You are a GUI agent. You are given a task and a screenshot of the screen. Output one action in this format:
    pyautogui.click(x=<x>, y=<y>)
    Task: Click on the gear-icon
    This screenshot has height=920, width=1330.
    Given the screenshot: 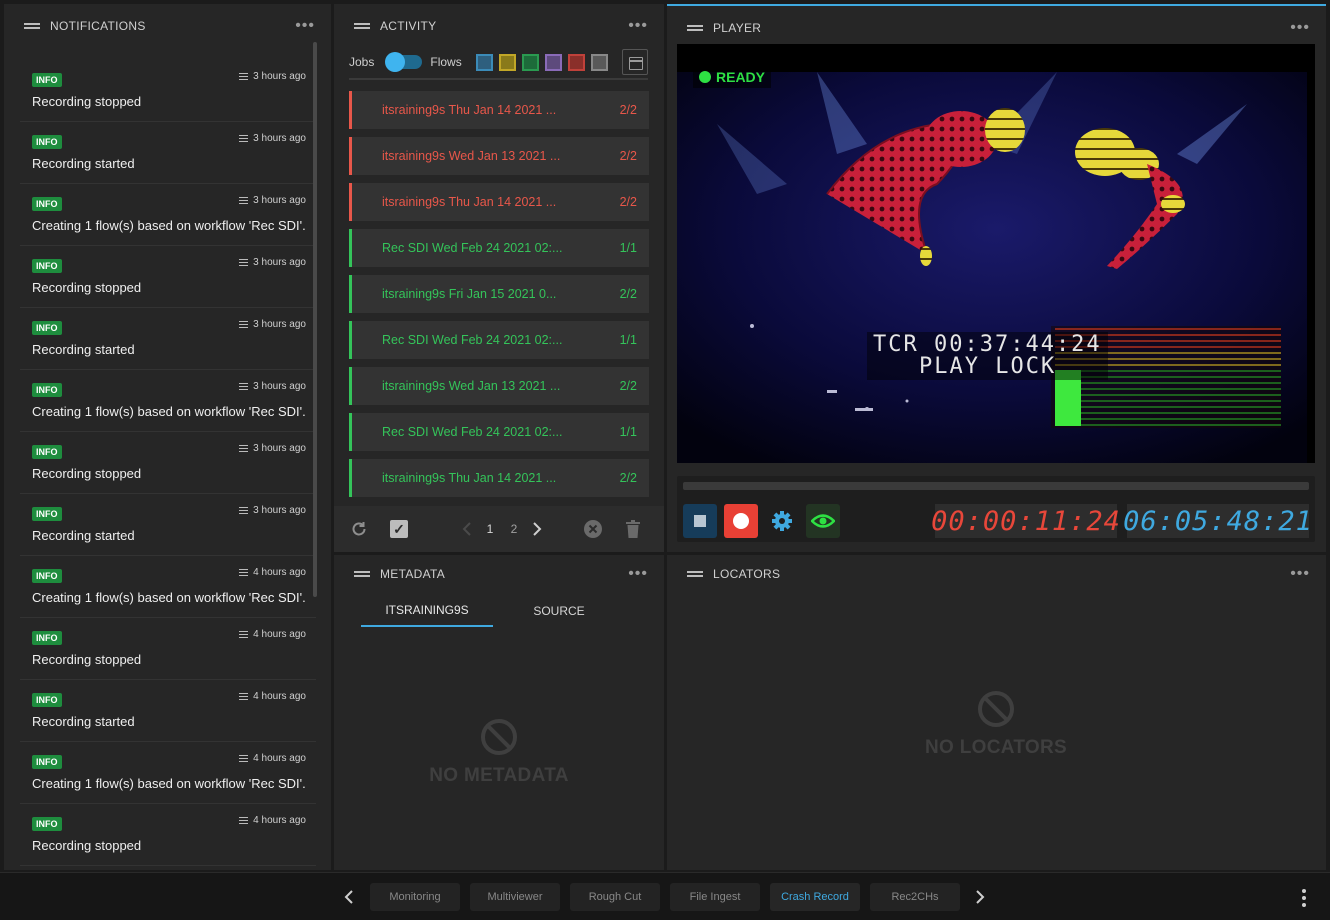 What is the action you would take?
    pyautogui.click(x=782, y=521)
    